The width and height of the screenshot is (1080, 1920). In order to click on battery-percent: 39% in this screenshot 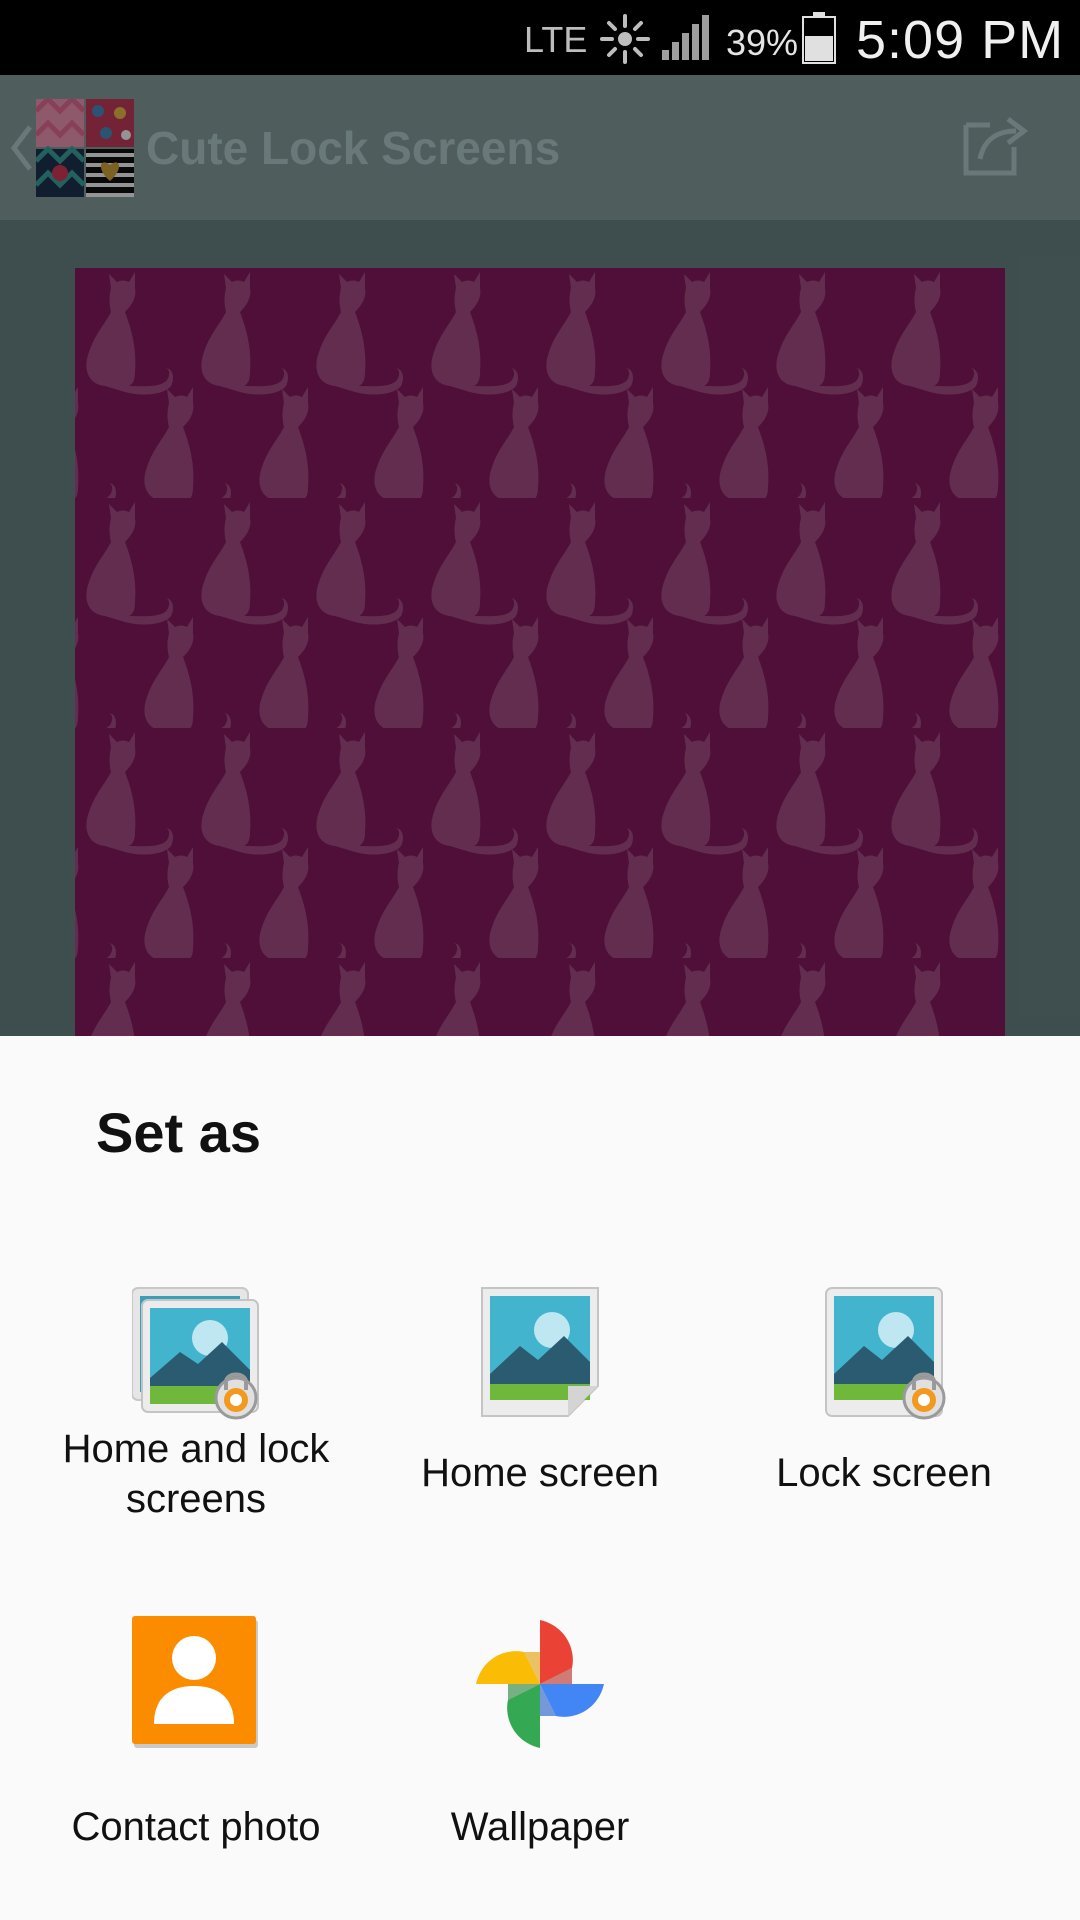, I will do `click(762, 42)`.